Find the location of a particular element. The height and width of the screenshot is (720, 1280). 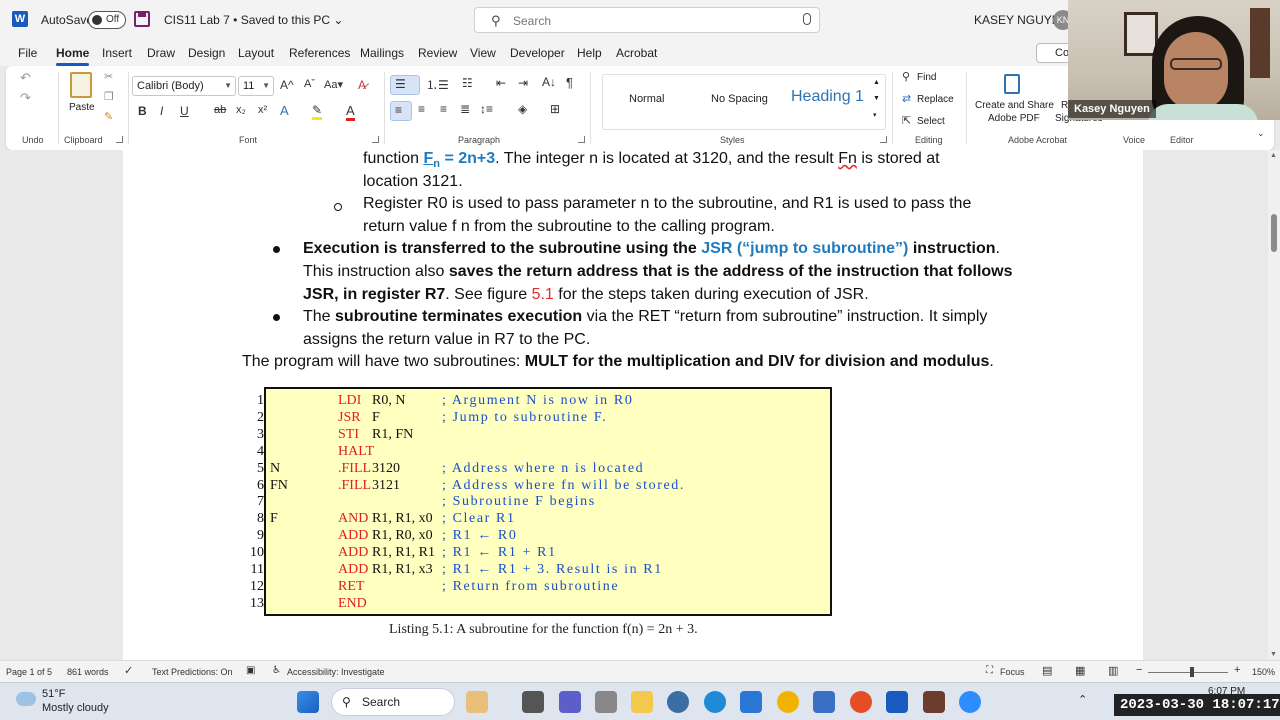

word-taskbar-icon is located at coordinates (897, 702).